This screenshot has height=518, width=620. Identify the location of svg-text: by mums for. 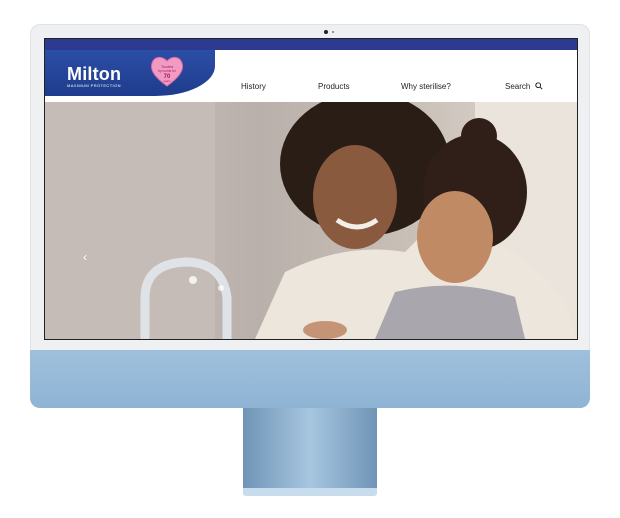
(167, 71).